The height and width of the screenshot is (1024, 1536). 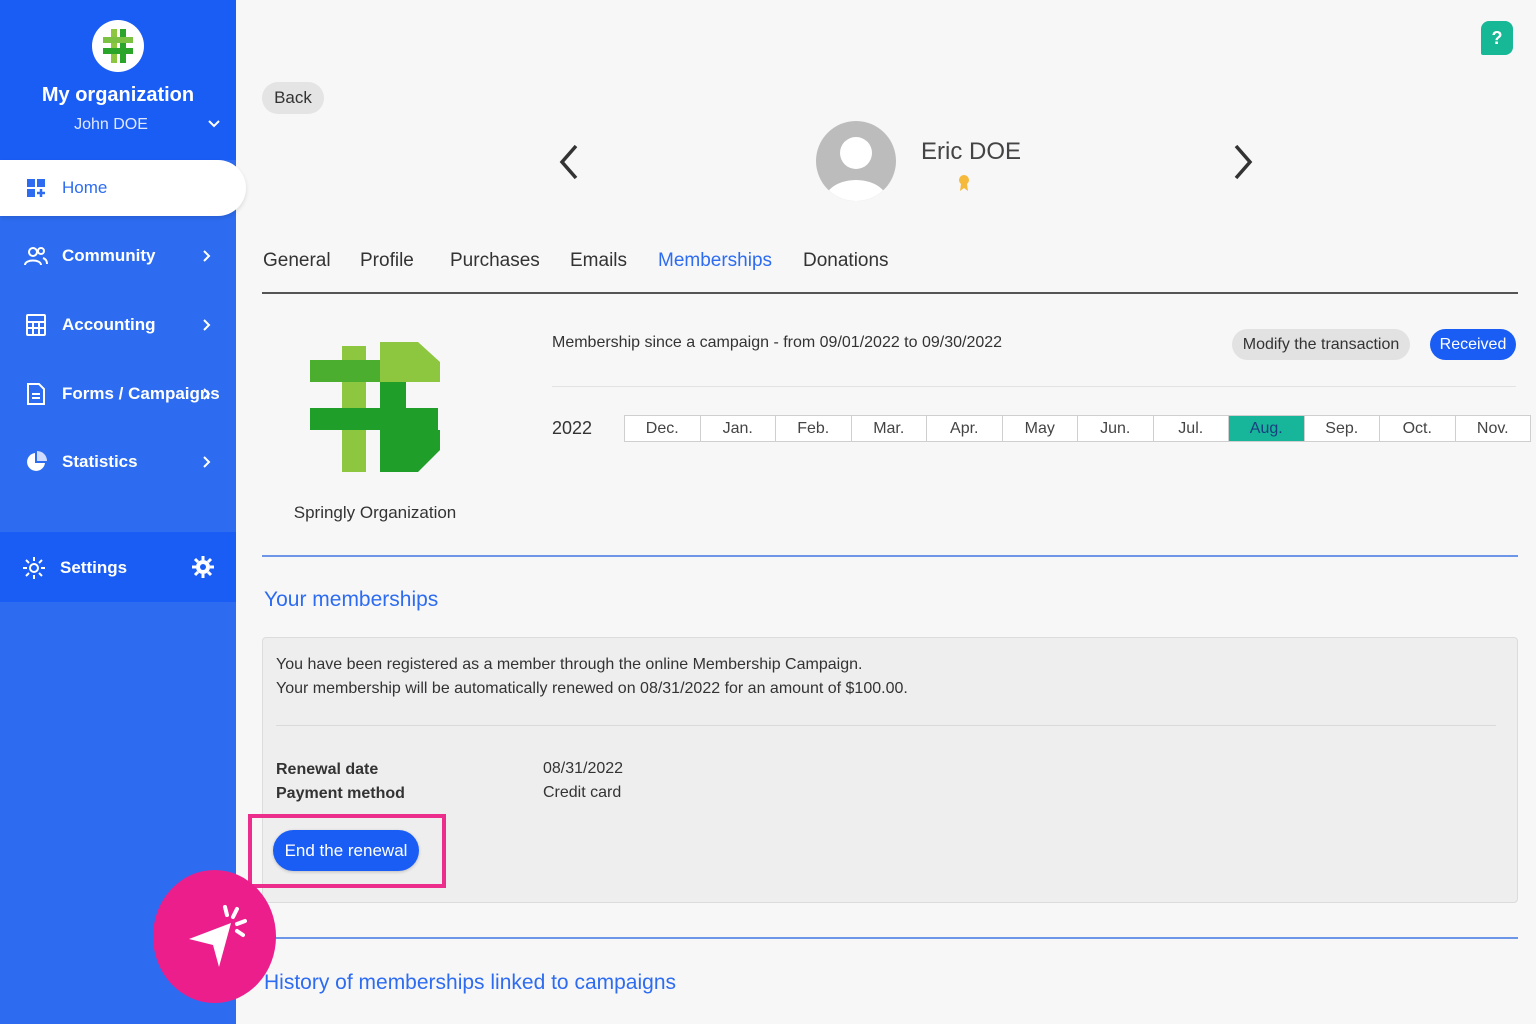 What do you see at coordinates (889, 428) in the screenshot?
I see `month-cell: Mar.` at bounding box center [889, 428].